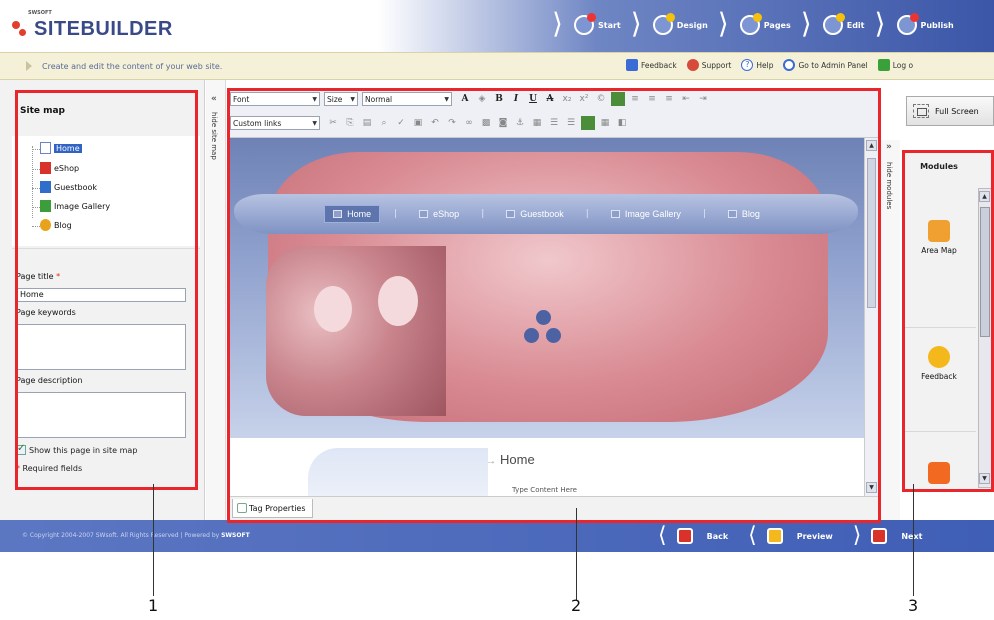  I want to click on links-select: Custom links ▼, so click(275, 123).